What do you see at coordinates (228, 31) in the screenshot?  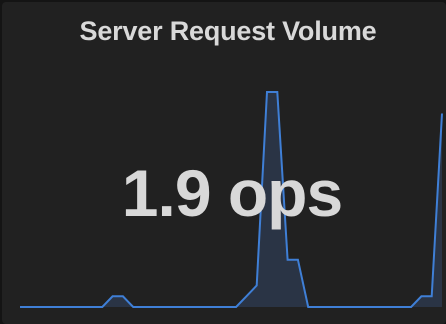 I see `panel-title: Server Request Volume` at bounding box center [228, 31].